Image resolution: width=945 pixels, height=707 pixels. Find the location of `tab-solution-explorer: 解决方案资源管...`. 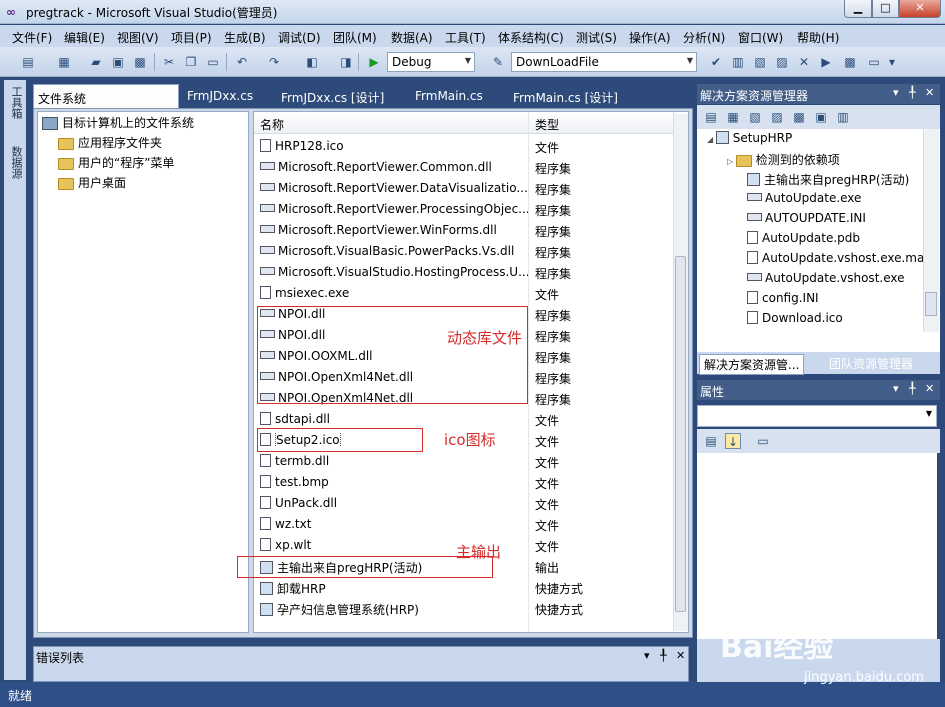

tab-solution-explorer: 解决方案资源管... is located at coordinates (752, 364).